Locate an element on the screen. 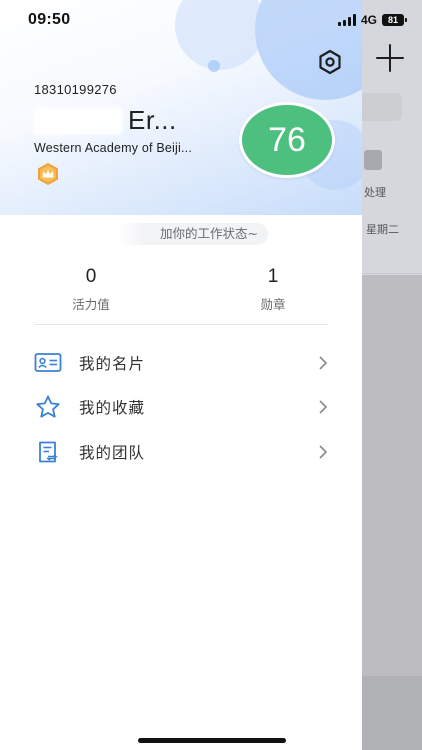  stat-energy-value: 0 is located at coordinates (91, 276).